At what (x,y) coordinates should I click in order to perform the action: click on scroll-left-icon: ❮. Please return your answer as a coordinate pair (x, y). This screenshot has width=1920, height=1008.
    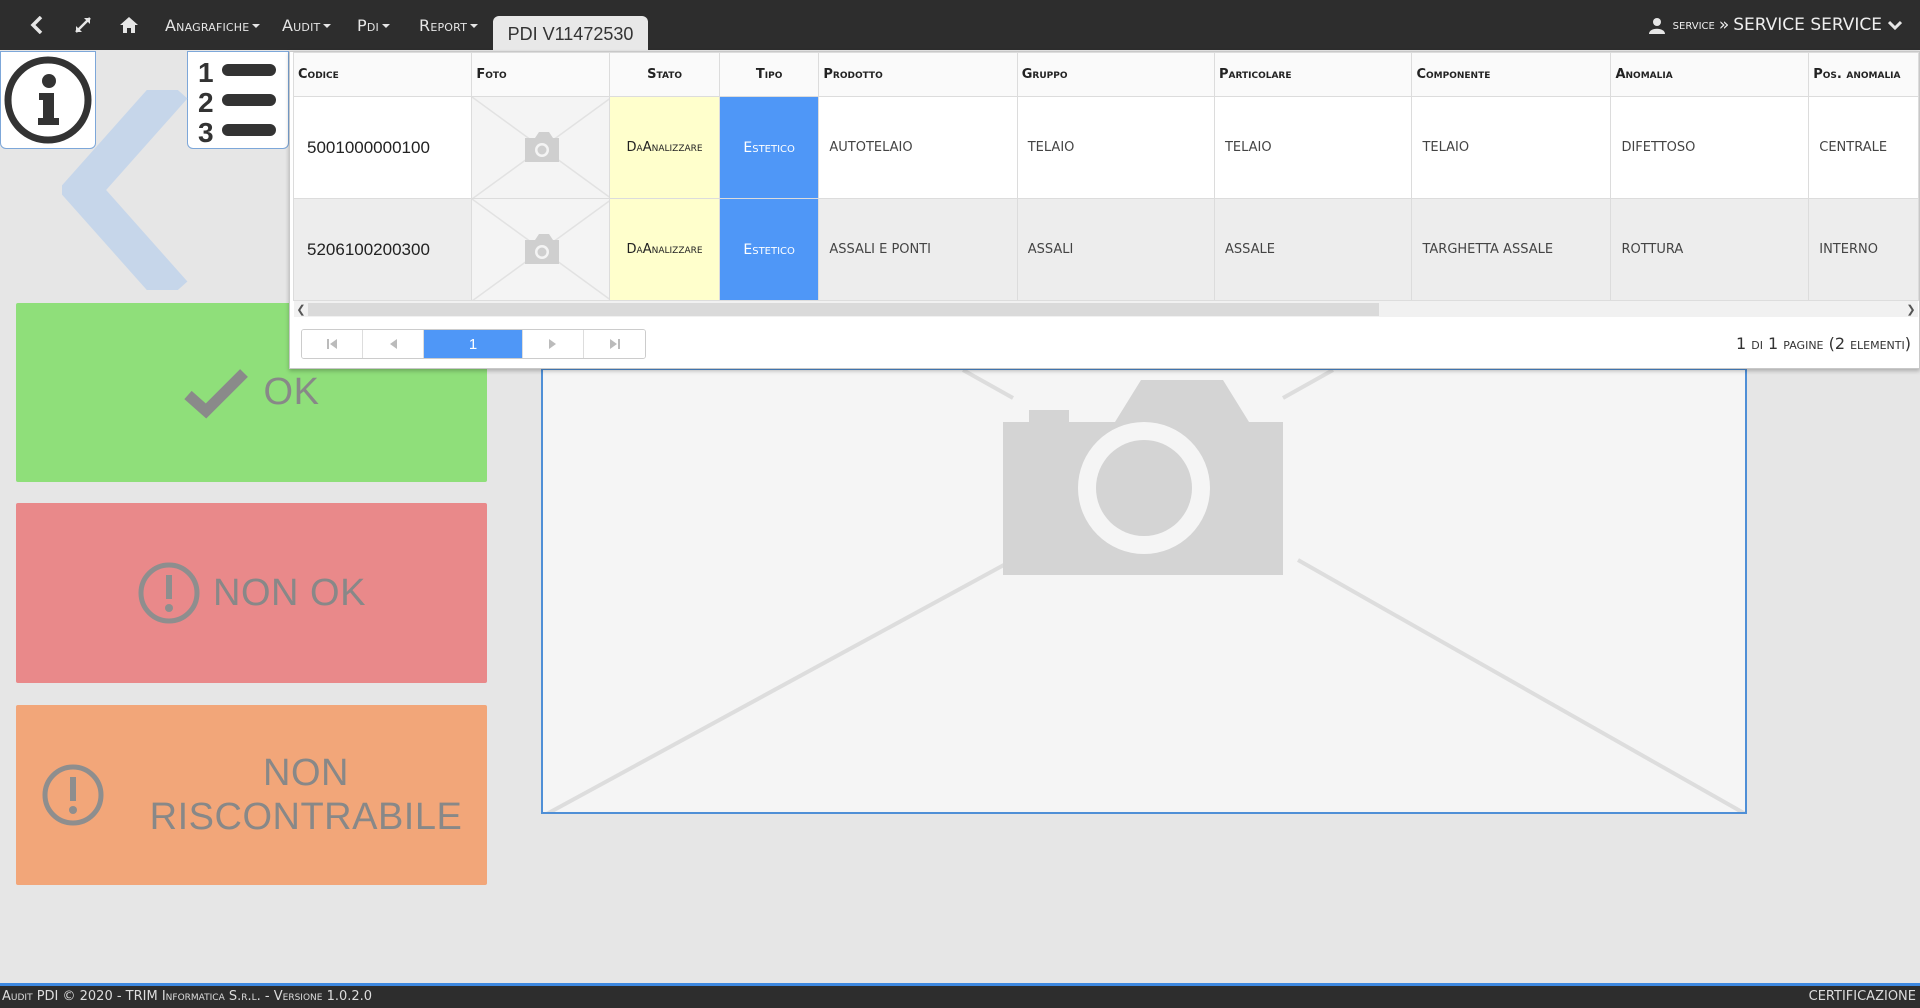
    Looking at the image, I should click on (301, 309).